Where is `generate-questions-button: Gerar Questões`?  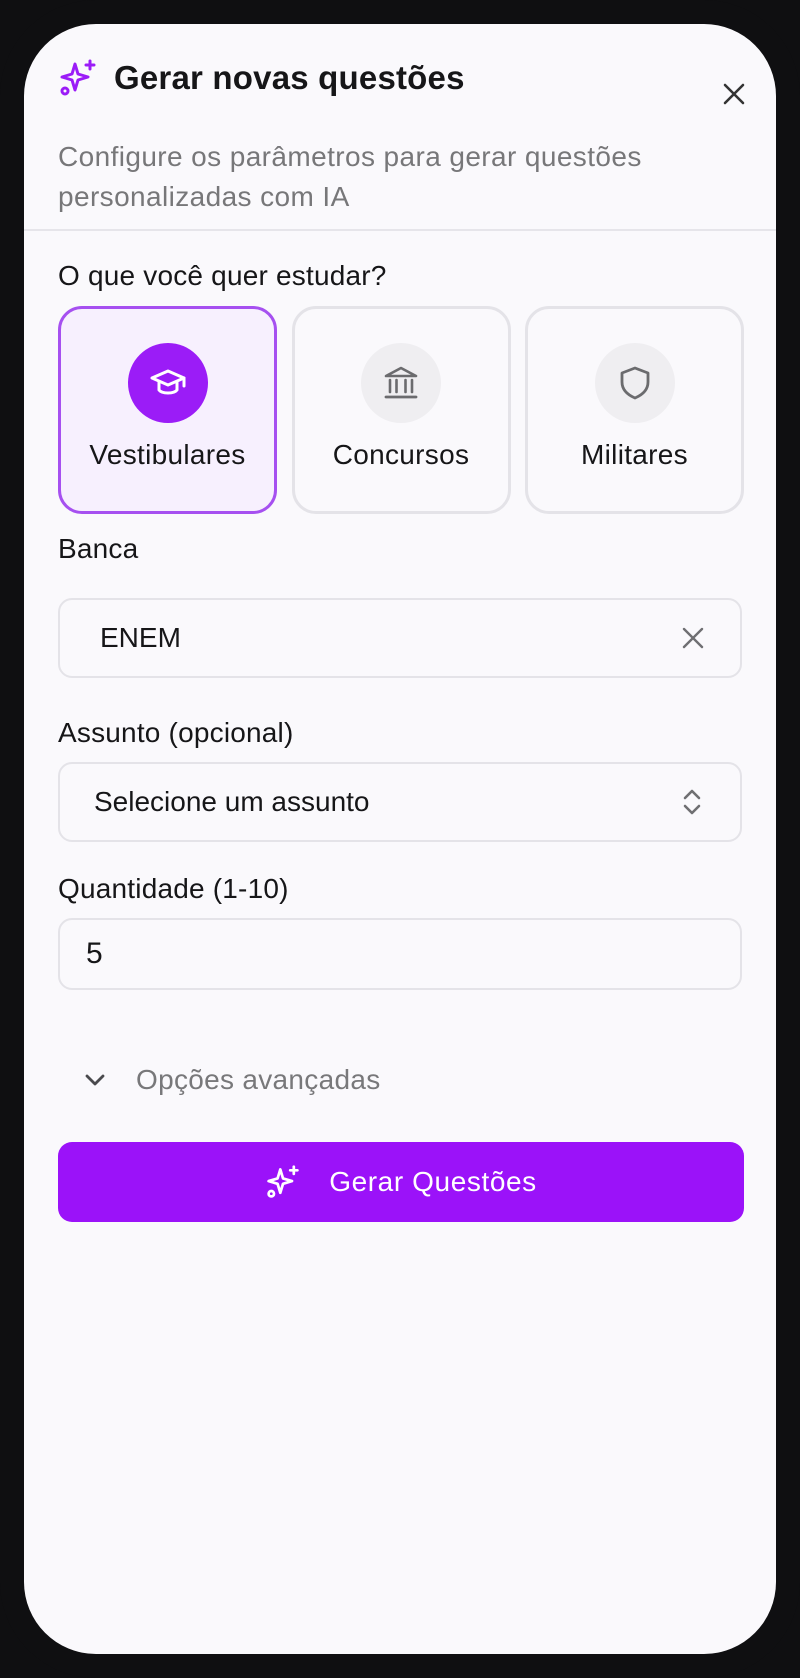 generate-questions-button: Gerar Questões is located at coordinates (401, 1182).